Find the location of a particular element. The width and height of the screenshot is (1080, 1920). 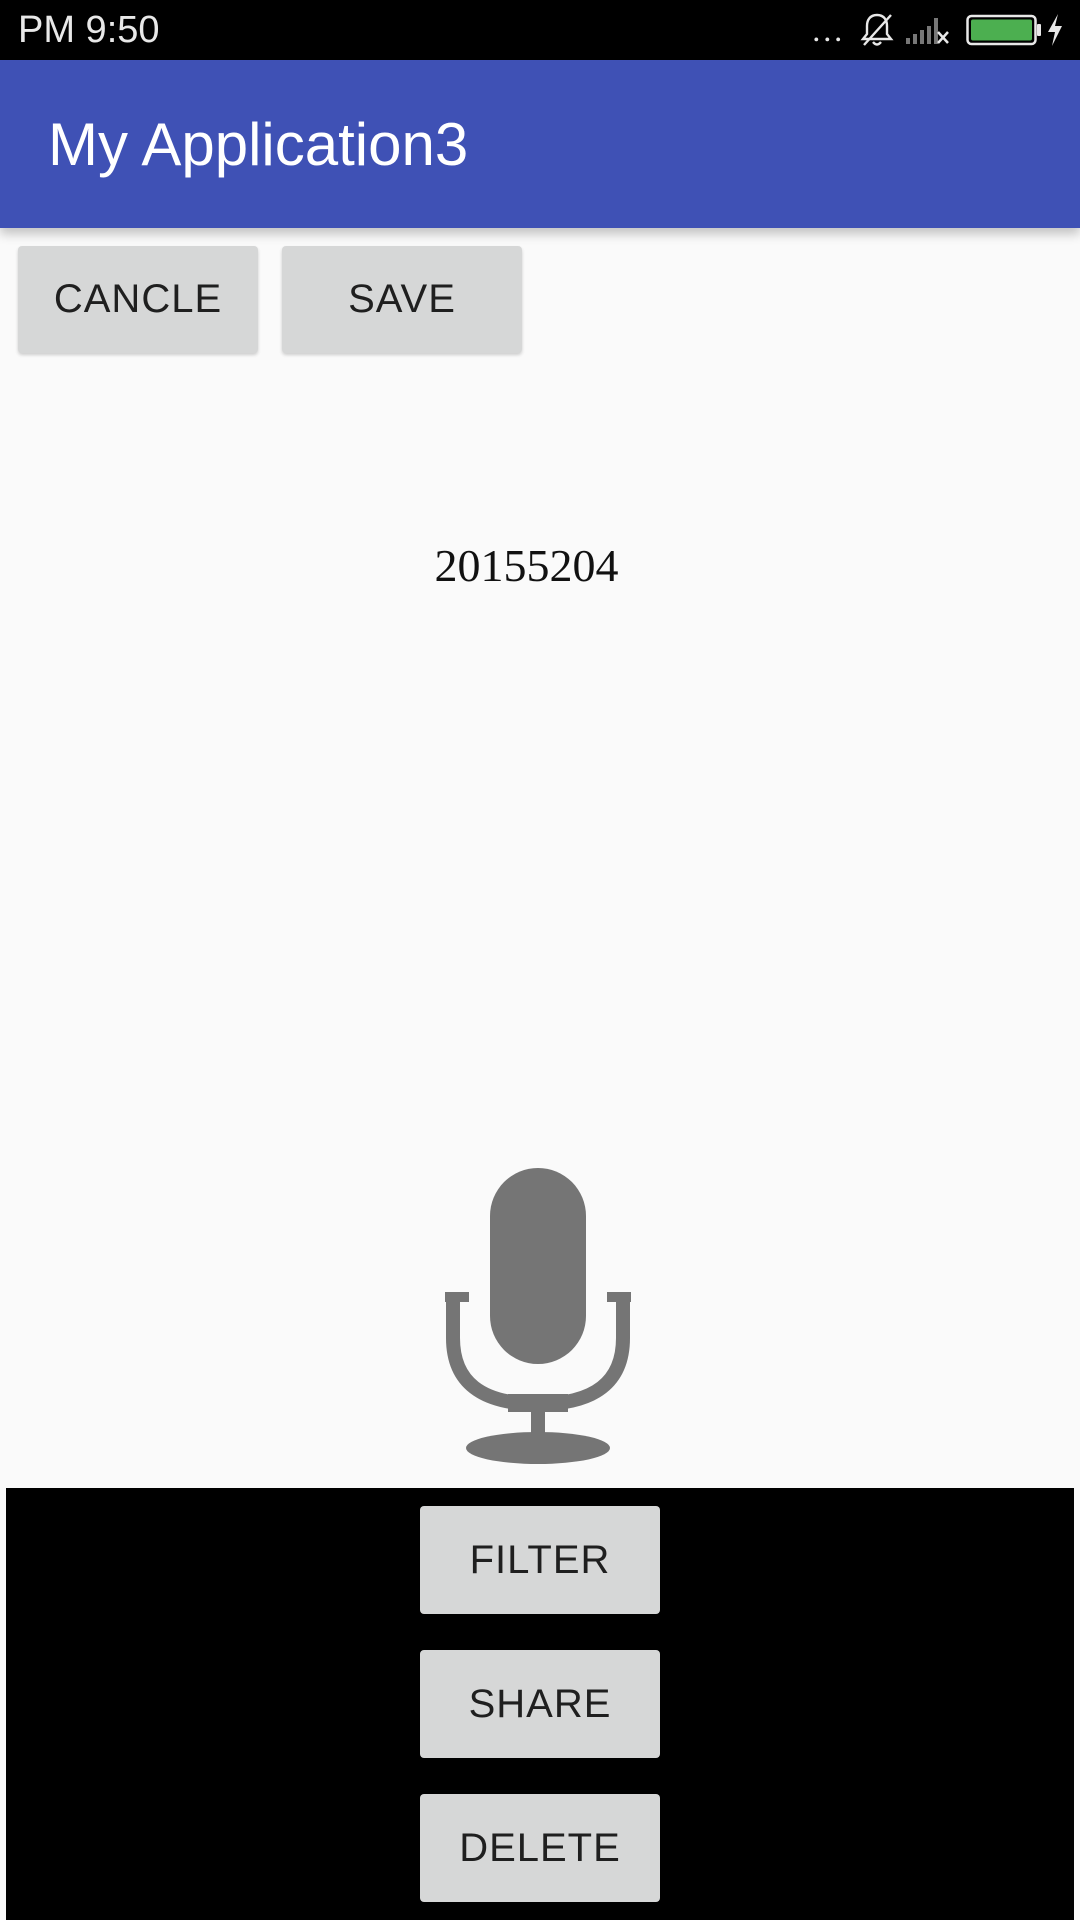

app-bar: My Application3 is located at coordinates (540, 144).